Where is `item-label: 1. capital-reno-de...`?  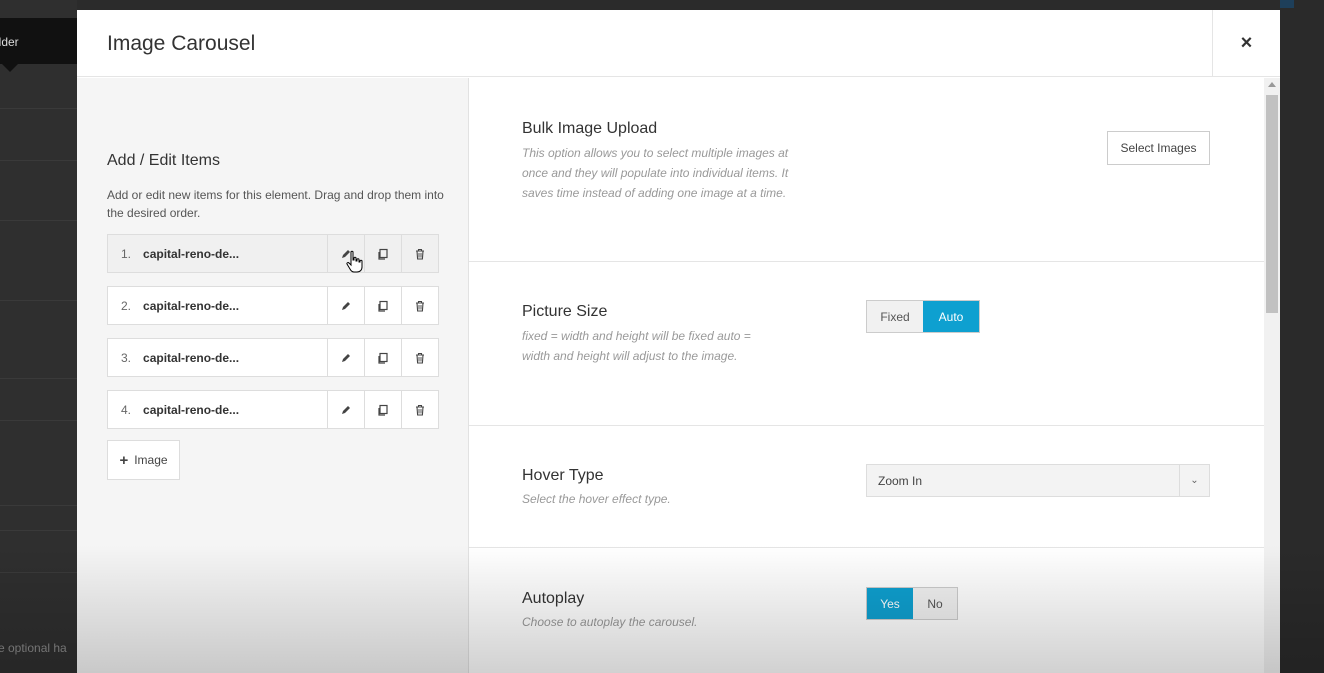
item-label: 1. capital-reno-de... is located at coordinates (217, 253).